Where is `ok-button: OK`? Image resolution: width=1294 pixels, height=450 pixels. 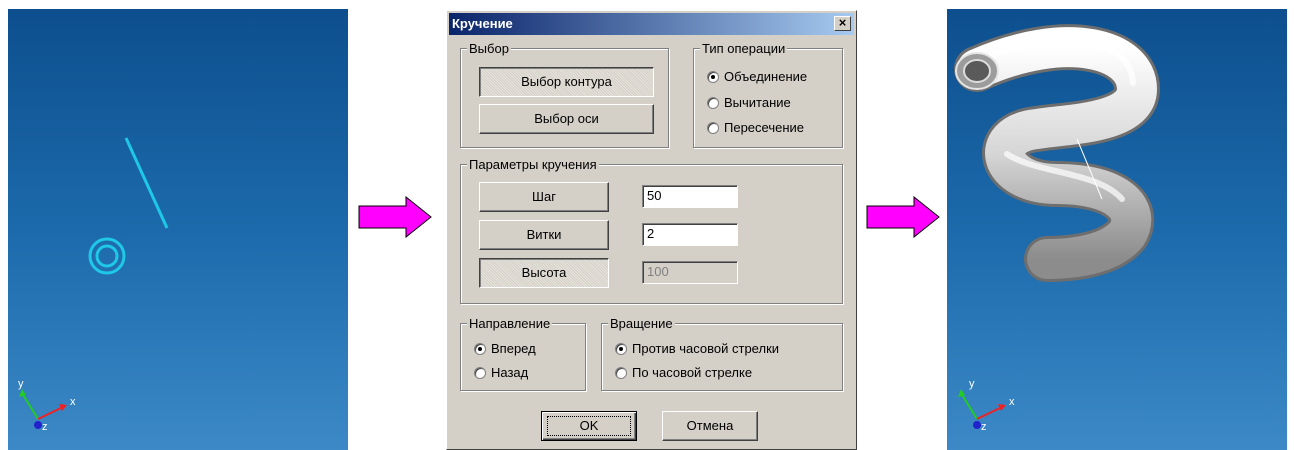 ok-button: OK is located at coordinates (589, 426).